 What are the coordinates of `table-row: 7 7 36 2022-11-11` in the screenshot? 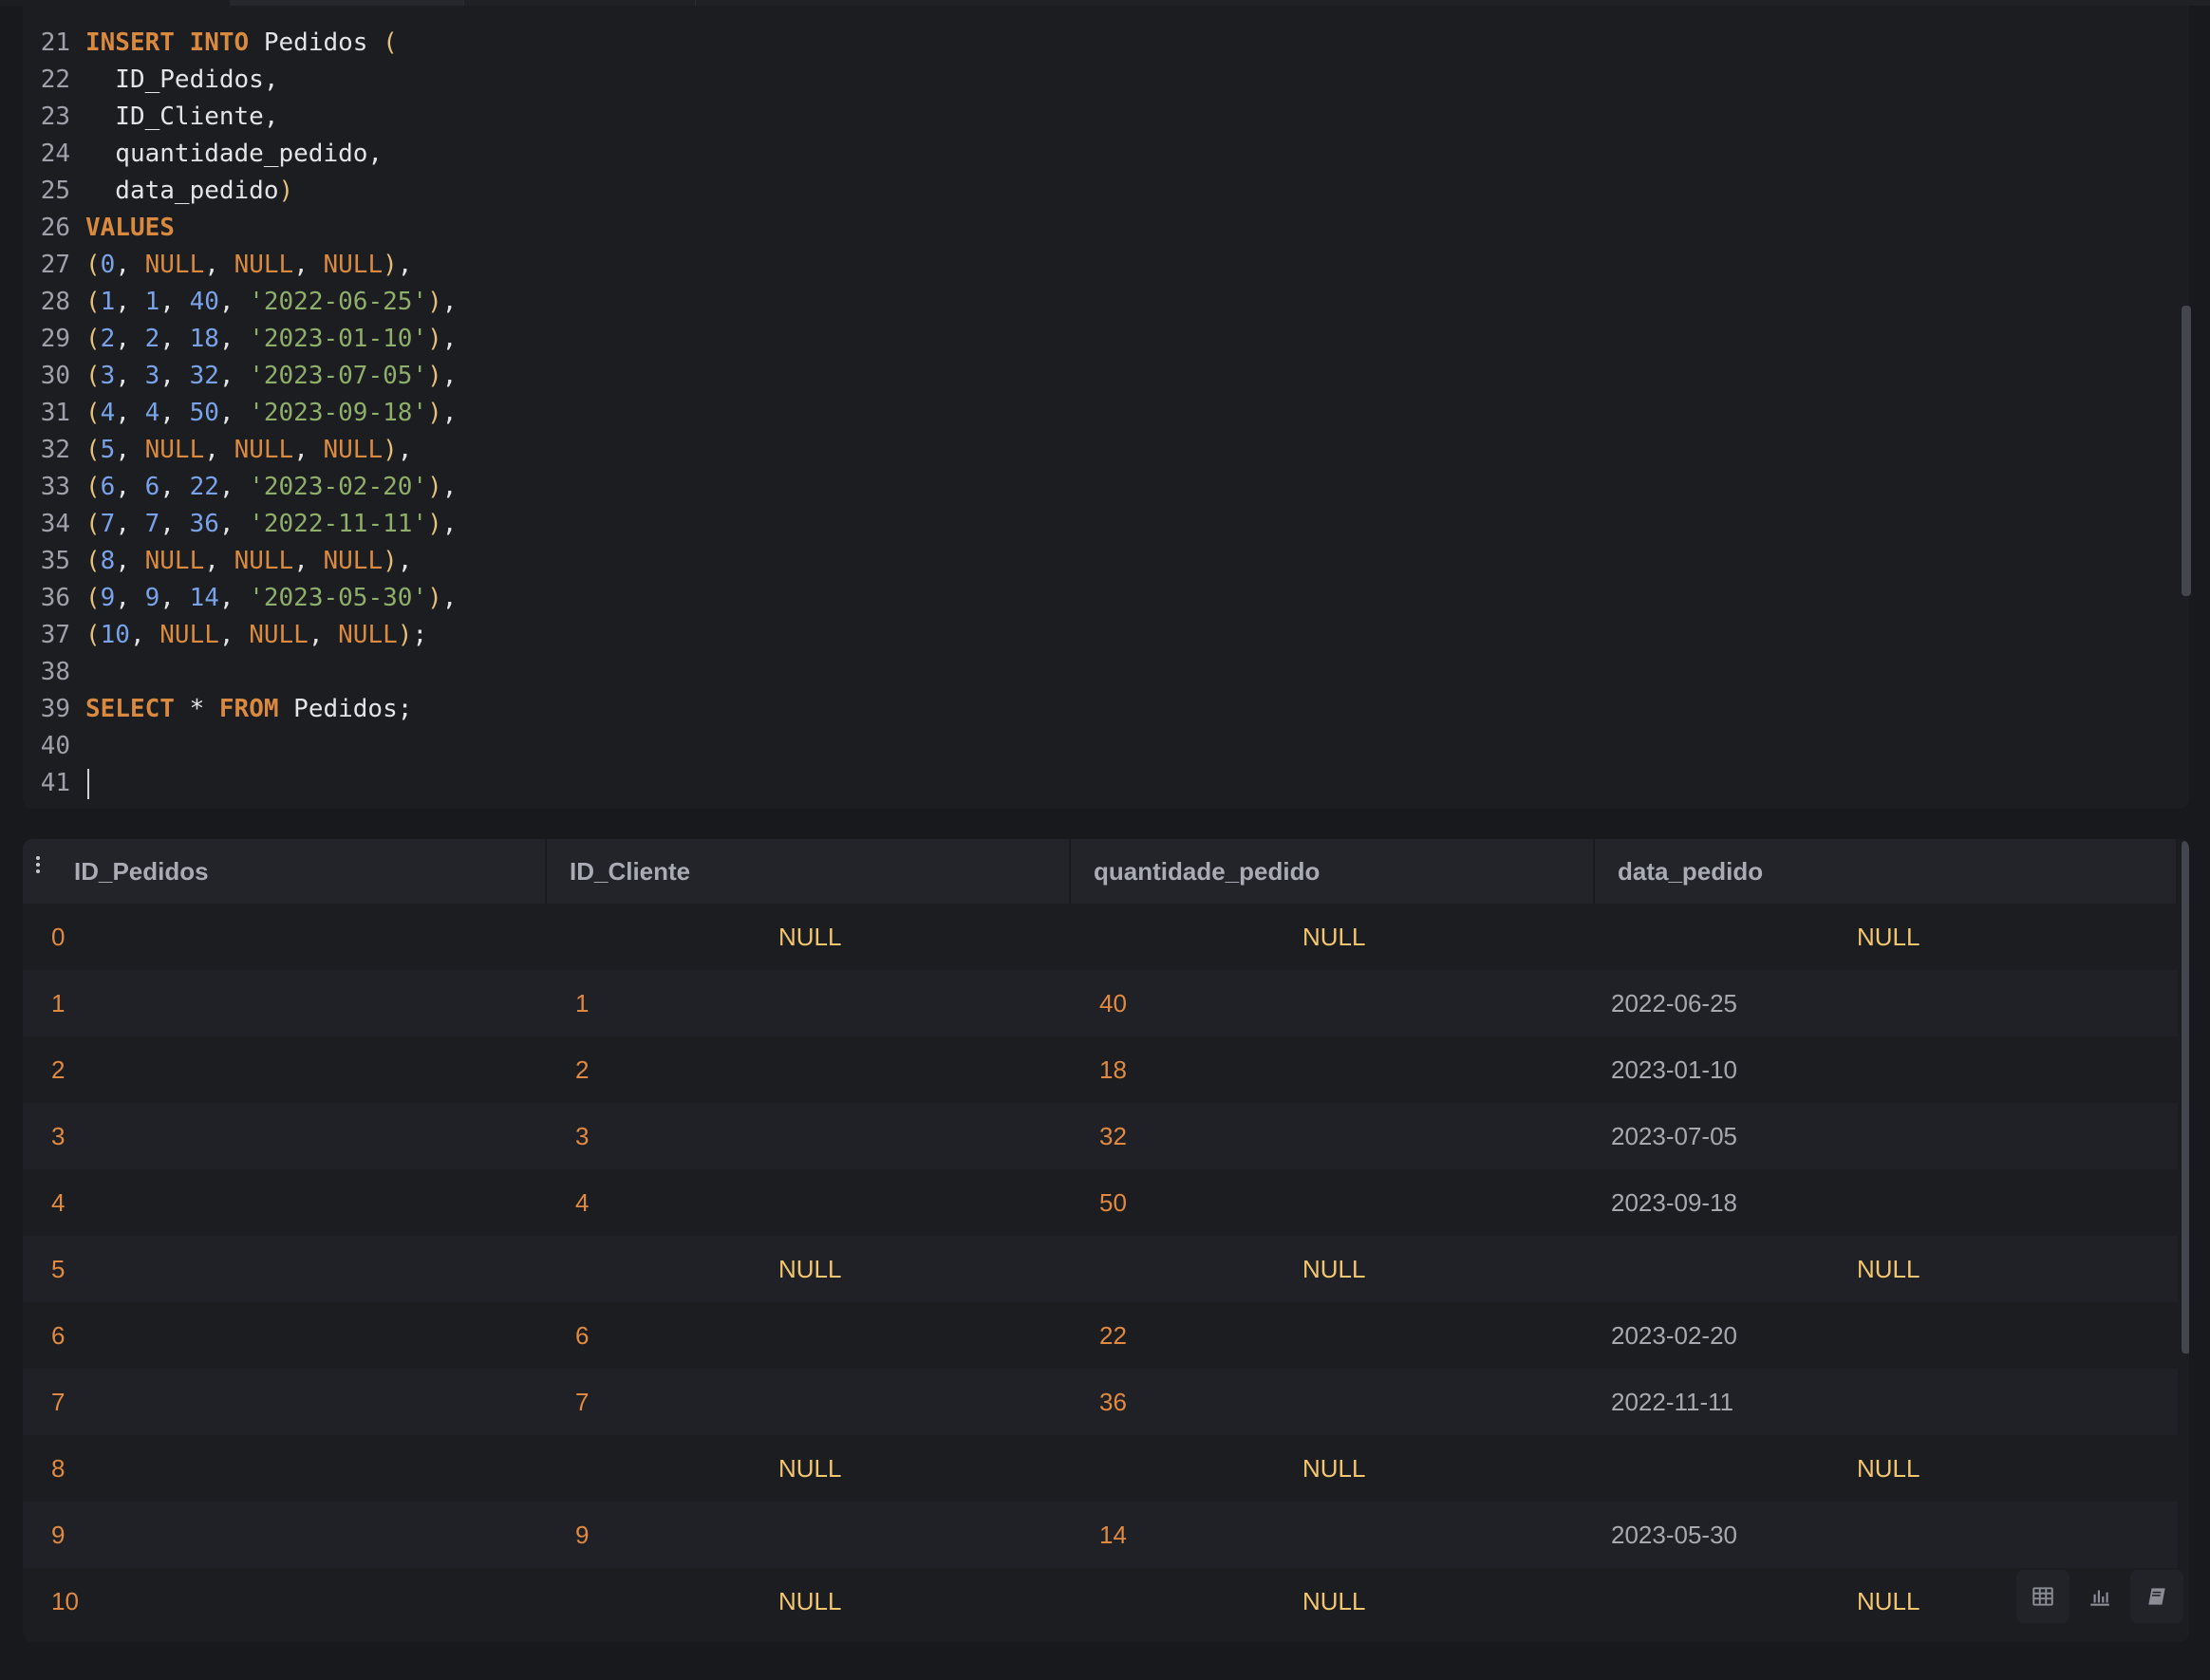 It's located at (1100, 1402).